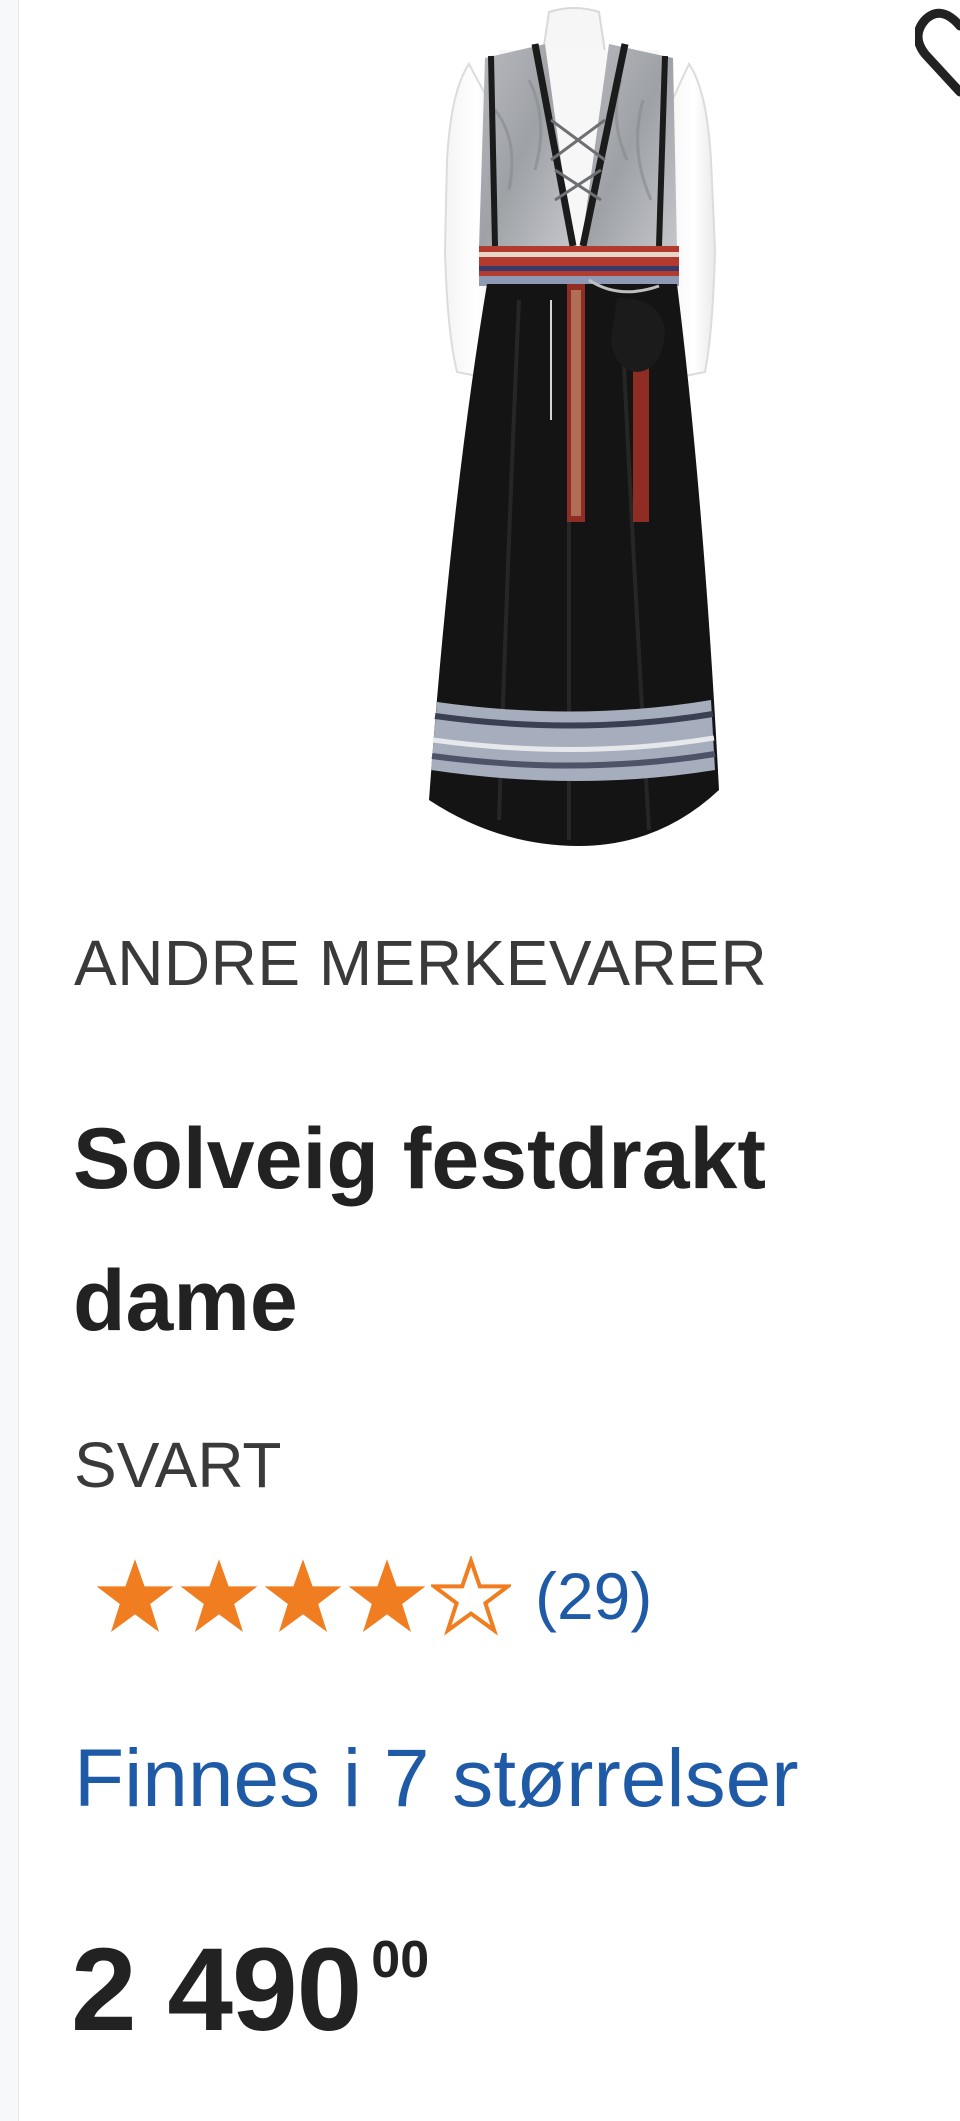 This screenshot has height=2121, width=960. What do you see at coordinates (436, 1779) in the screenshot?
I see `available-sizes-link: Finnes i 7 størrelser` at bounding box center [436, 1779].